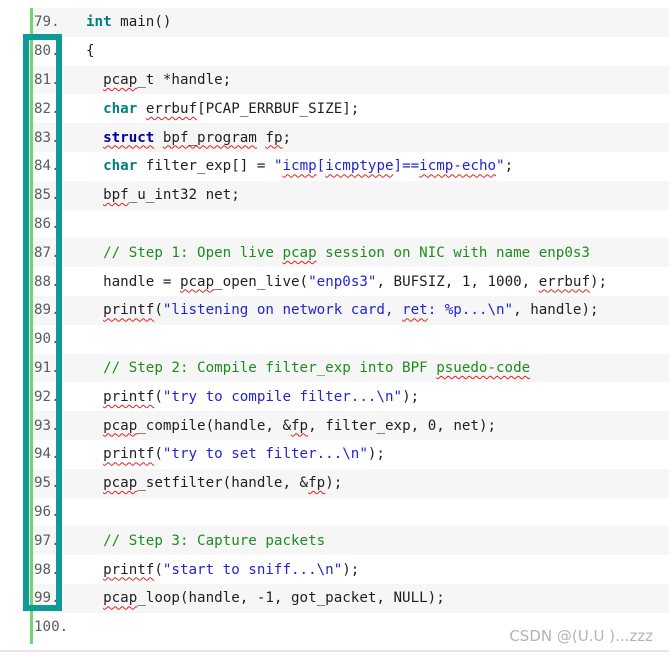 This screenshot has width=669, height=656. What do you see at coordinates (402, 425) in the screenshot?
I see `code-token: , filter_exp, 0, net);` at bounding box center [402, 425].